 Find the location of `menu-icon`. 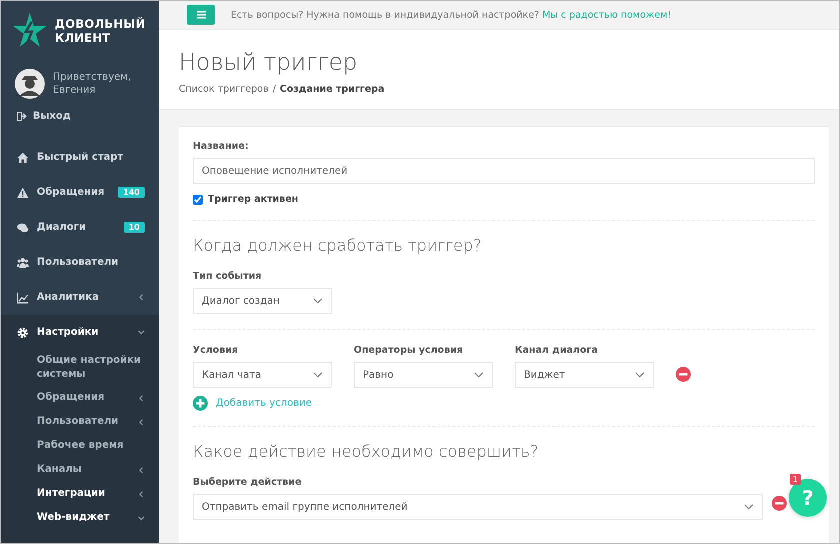

menu-icon is located at coordinates (201, 15).